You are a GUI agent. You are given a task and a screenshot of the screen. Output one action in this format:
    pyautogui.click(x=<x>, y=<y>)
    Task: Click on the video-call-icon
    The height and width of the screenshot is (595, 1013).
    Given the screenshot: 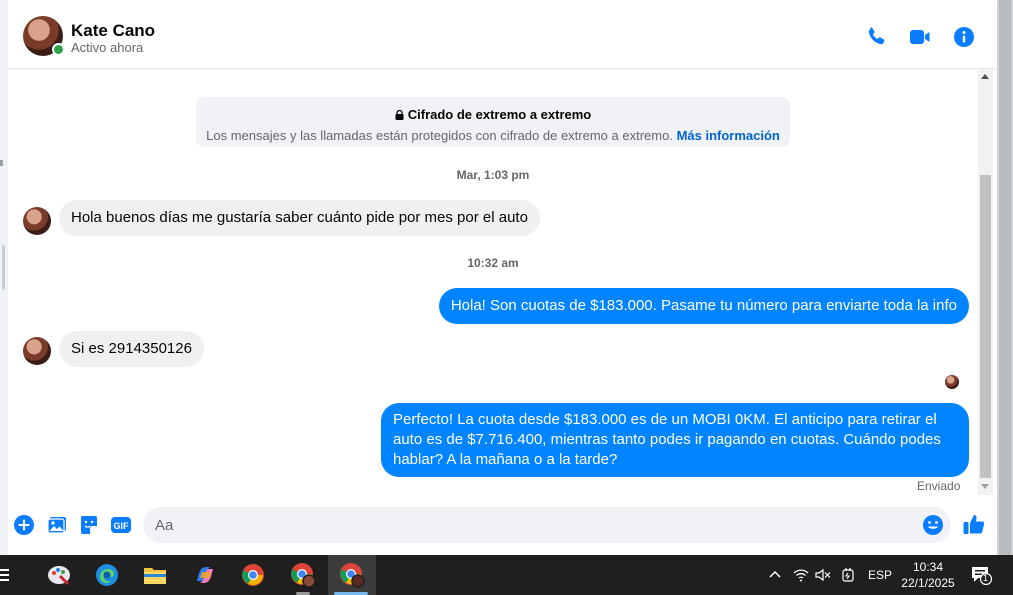 What is the action you would take?
    pyautogui.click(x=920, y=37)
    